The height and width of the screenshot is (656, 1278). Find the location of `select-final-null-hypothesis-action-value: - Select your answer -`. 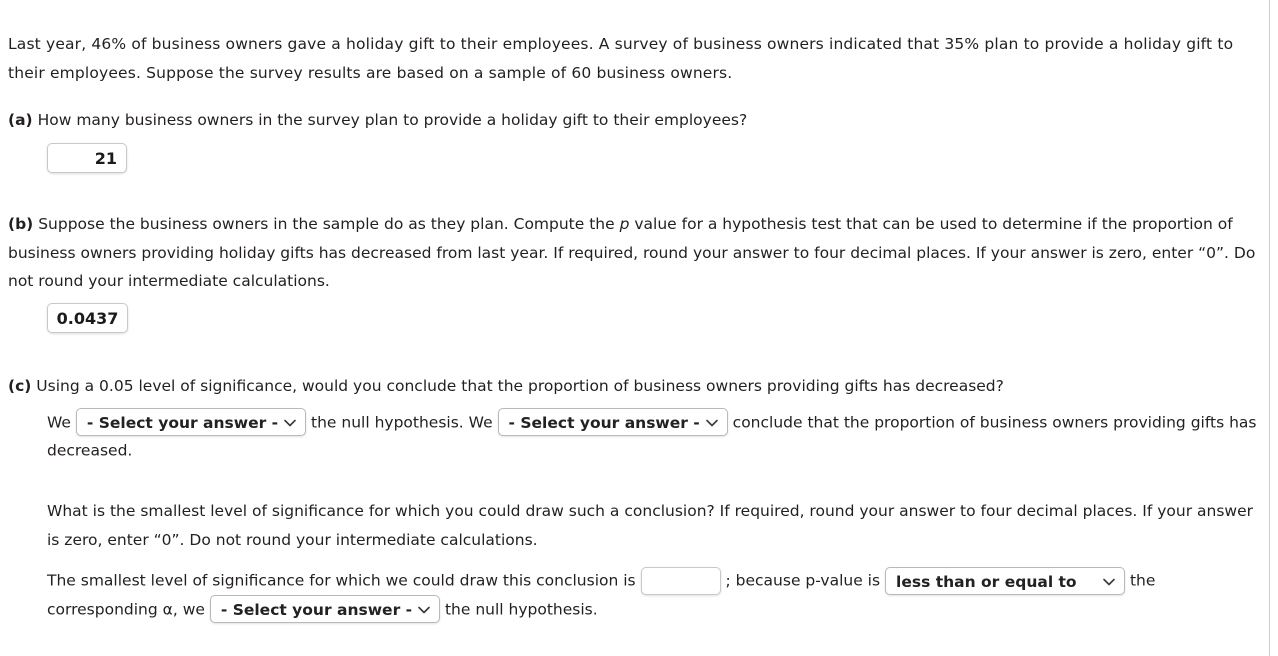

select-final-null-hypothesis-action-value: - Select your answer - is located at coordinates (316, 610).